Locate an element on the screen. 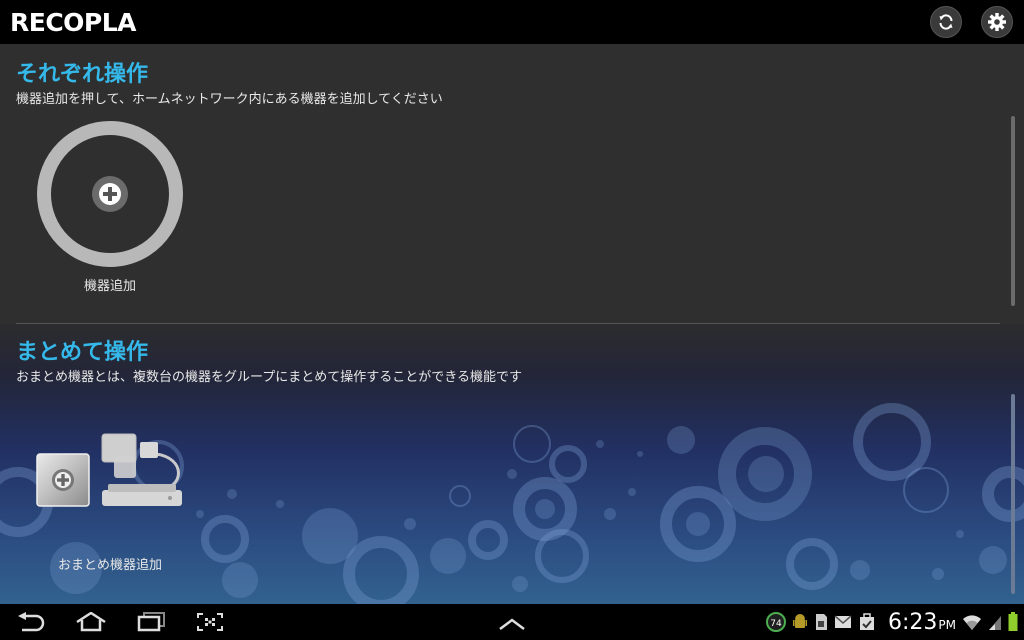  section-scrollbar is located at coordinates (1013, 211).